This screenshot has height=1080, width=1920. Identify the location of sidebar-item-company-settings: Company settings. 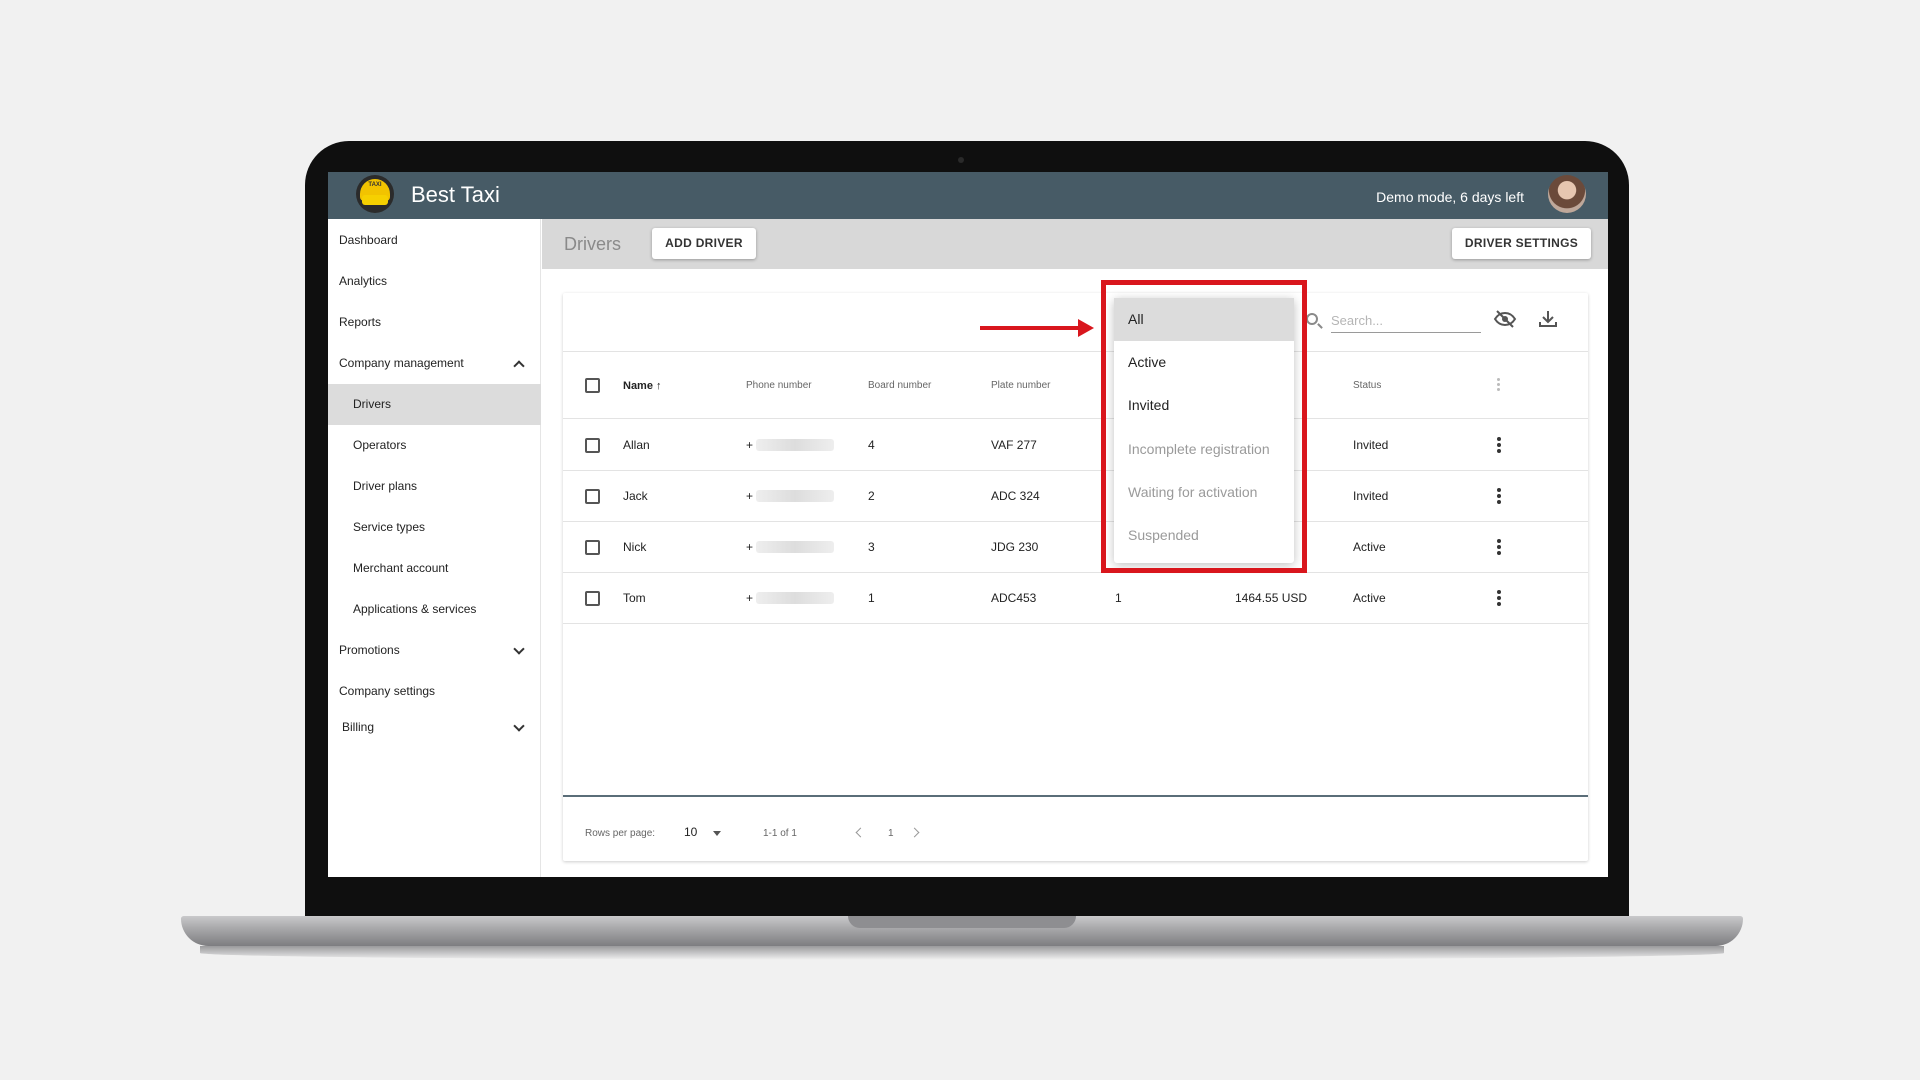
(434, 691).